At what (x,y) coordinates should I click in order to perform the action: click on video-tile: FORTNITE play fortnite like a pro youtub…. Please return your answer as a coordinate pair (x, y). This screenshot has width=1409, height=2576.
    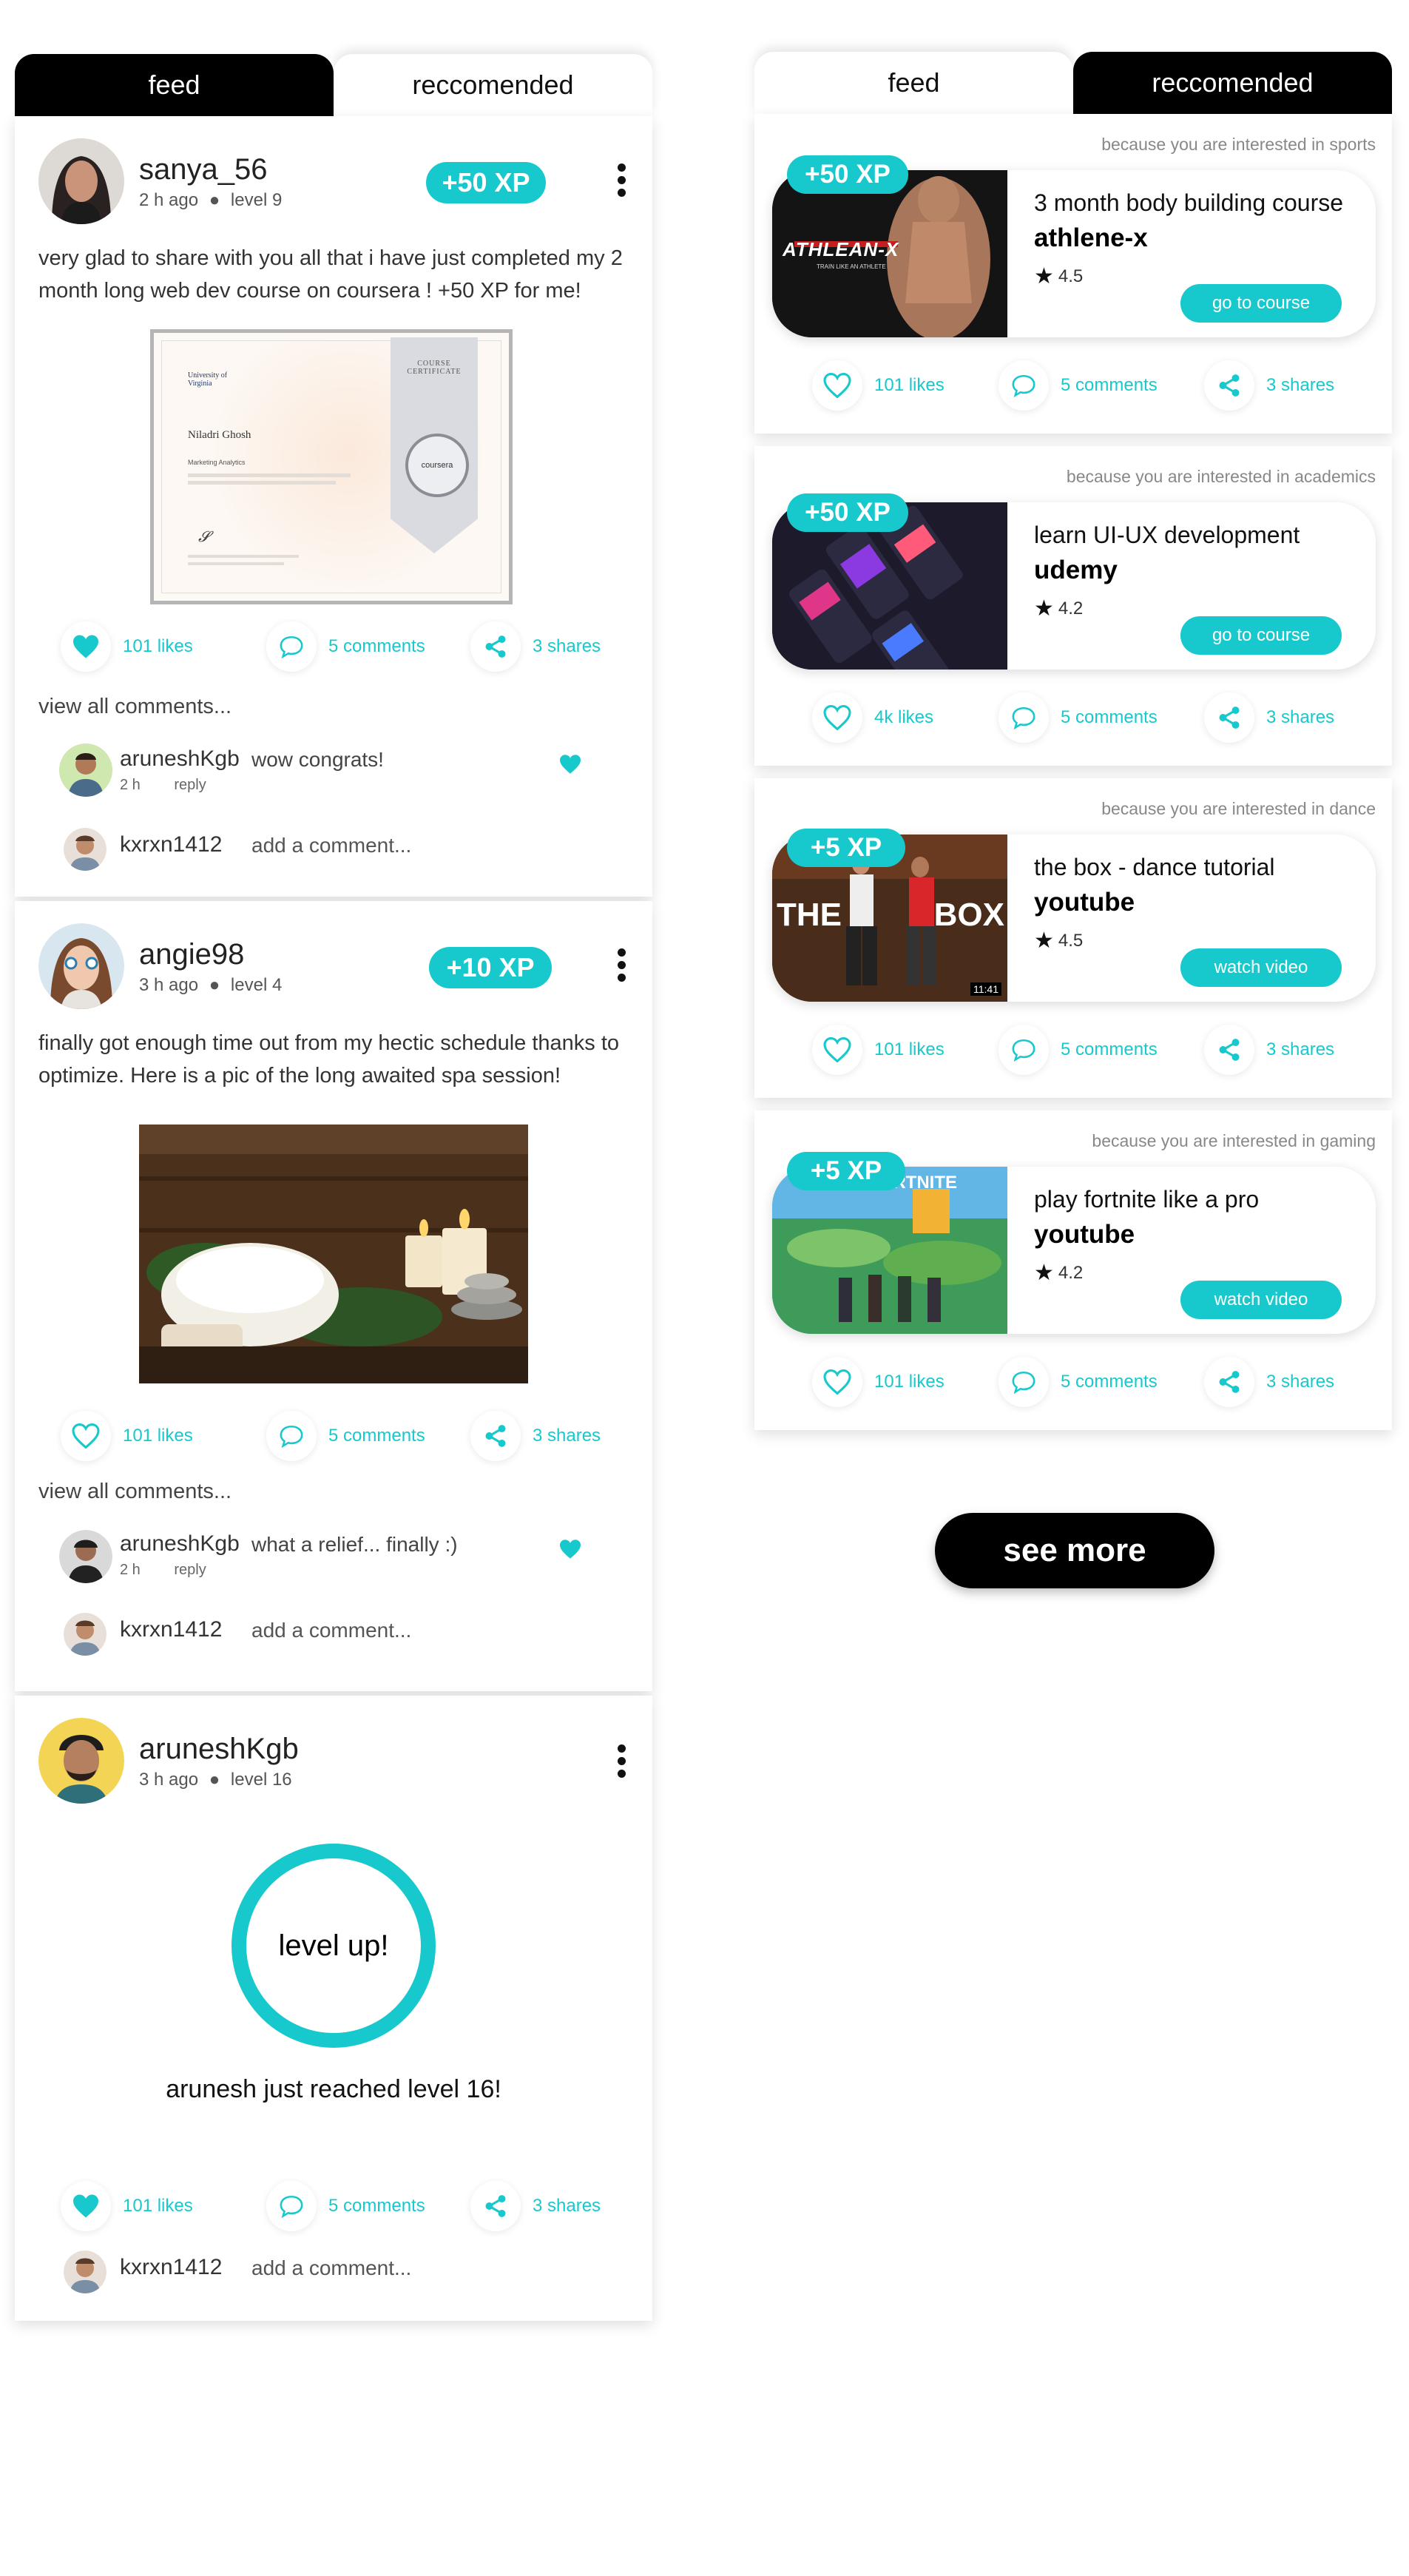
    Looking at the image, I should click on (1074, 1250).